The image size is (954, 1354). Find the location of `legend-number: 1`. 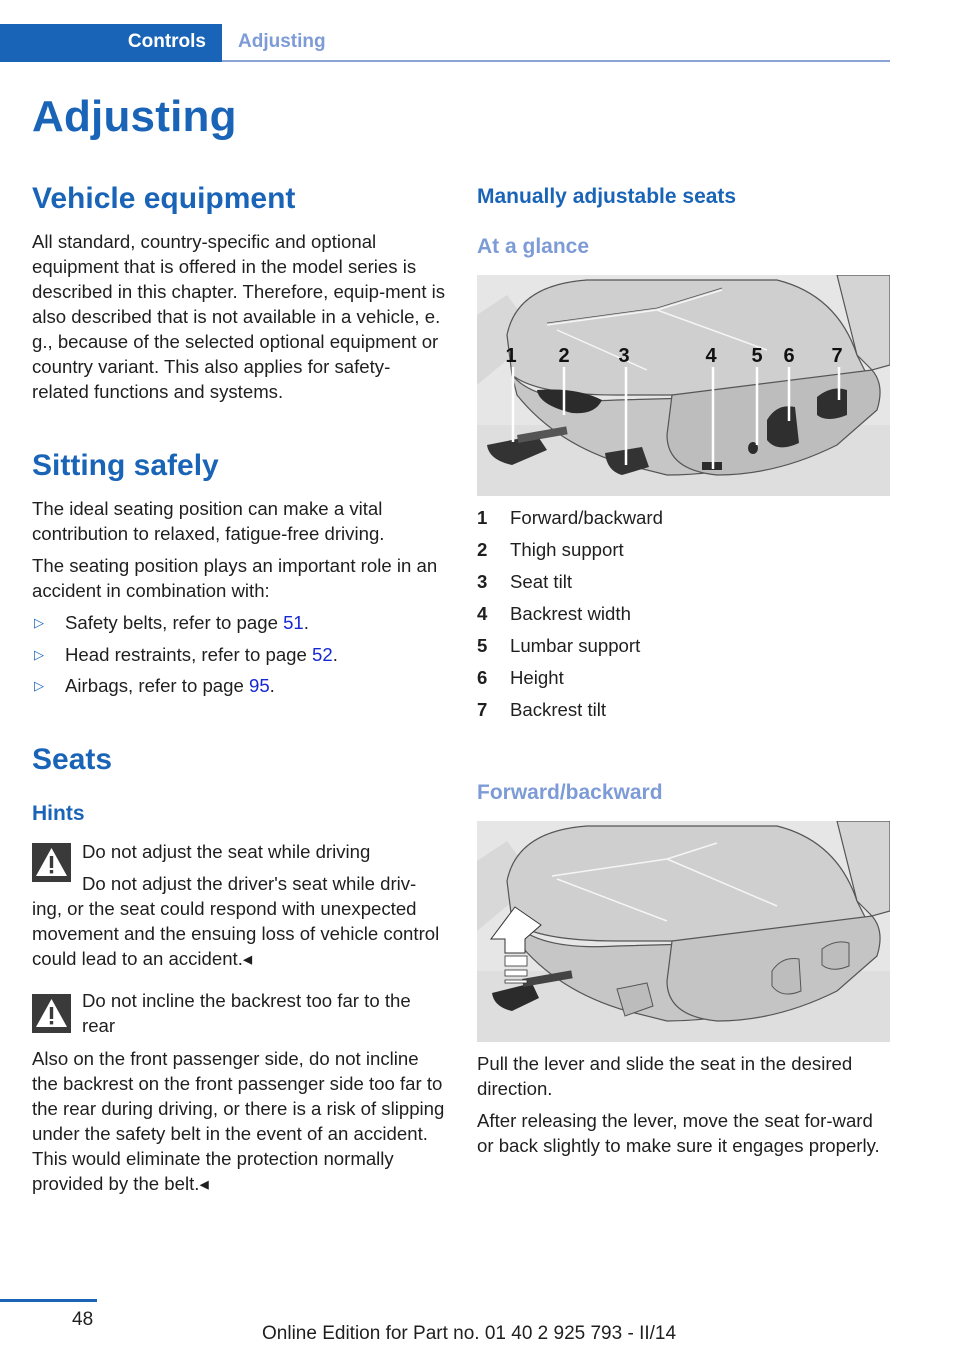

legend-number: 1 is located at coordinates (482, 517).